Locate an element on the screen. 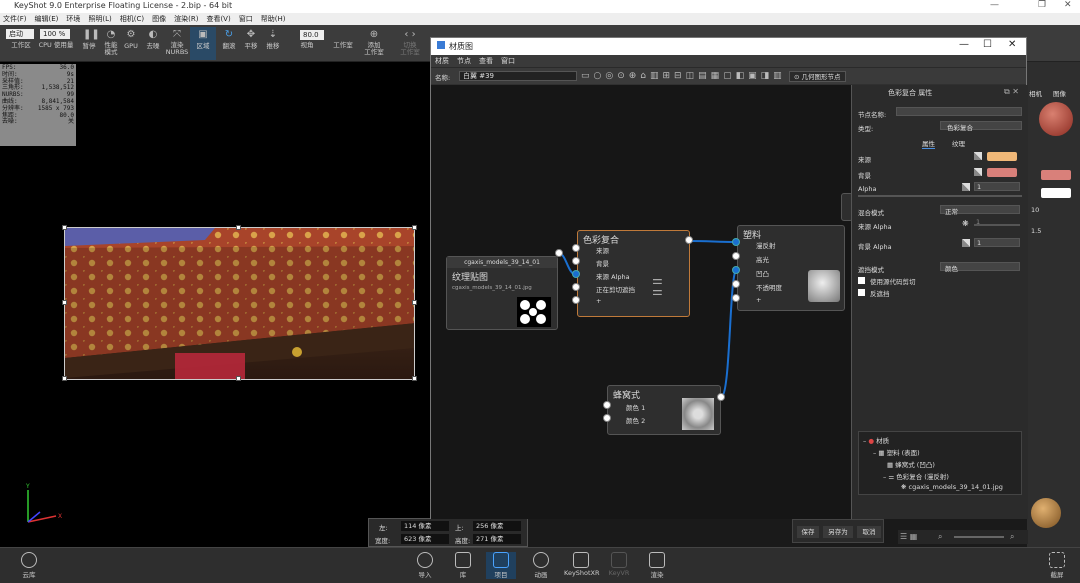  background-color-swatch is located at coordinates (1002, 172).